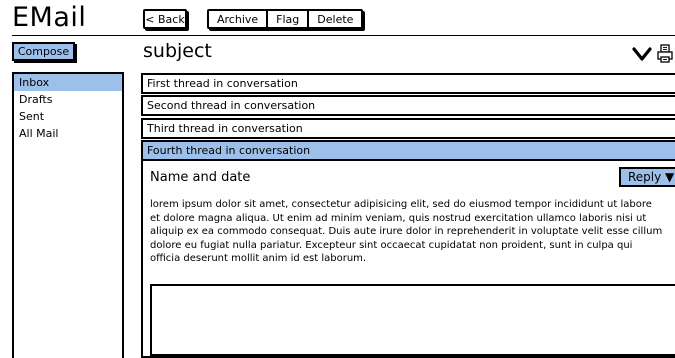 The width and height of the screenshot is (675, 358). Describe the element at coordinates (408, 83) in the screenshot. I see `thread-item: First thread in conversation` at that location.